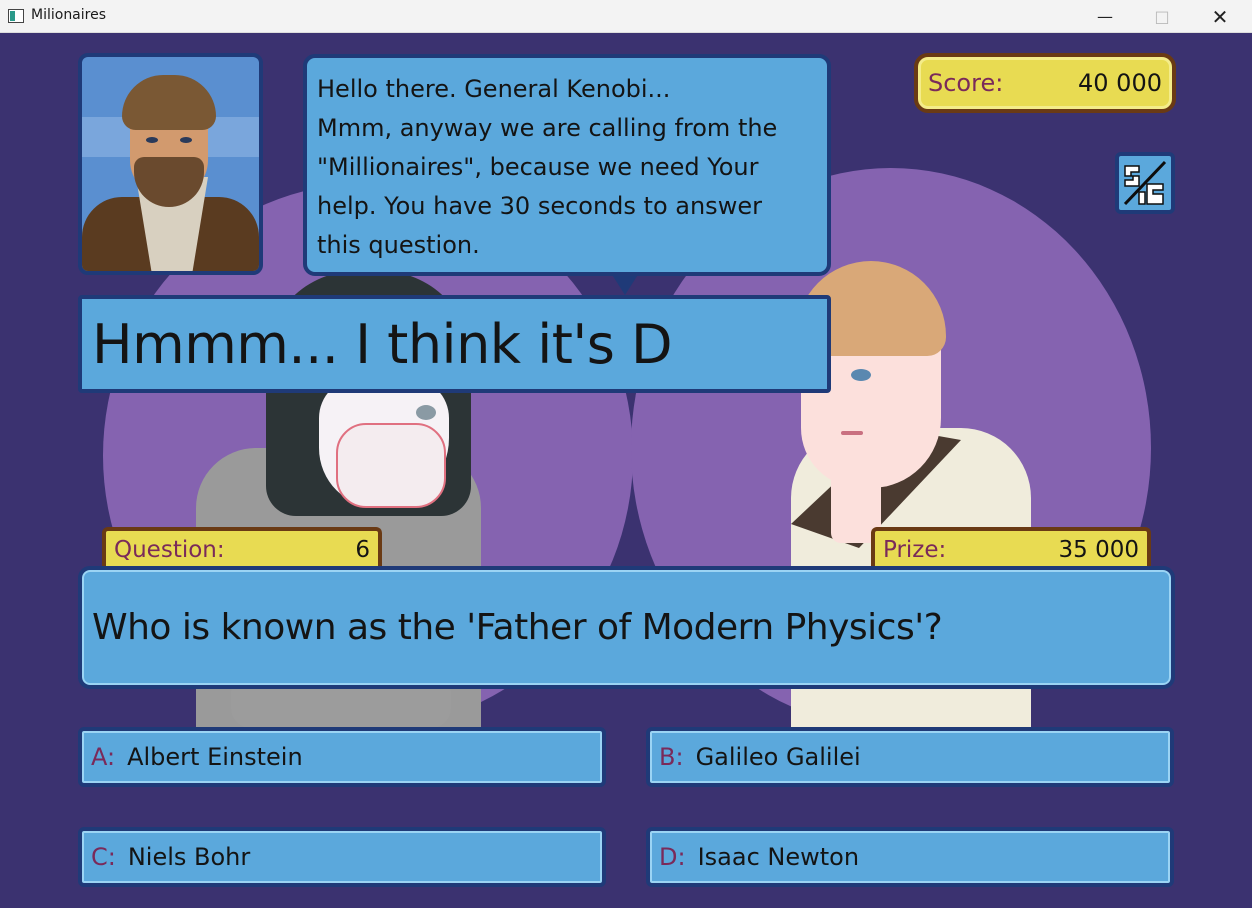 The width and height of the screenshot is (1252, 908). What do you see at coordinates (672, 857) in the screenshot?
I see `answer-d-letter: D:` at bounding box center [672, 857].